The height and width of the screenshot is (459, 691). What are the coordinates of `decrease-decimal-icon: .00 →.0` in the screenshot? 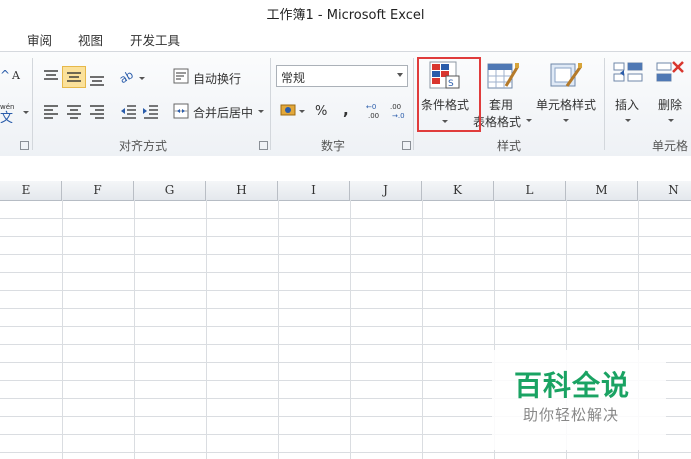 It's located at (400, 113).